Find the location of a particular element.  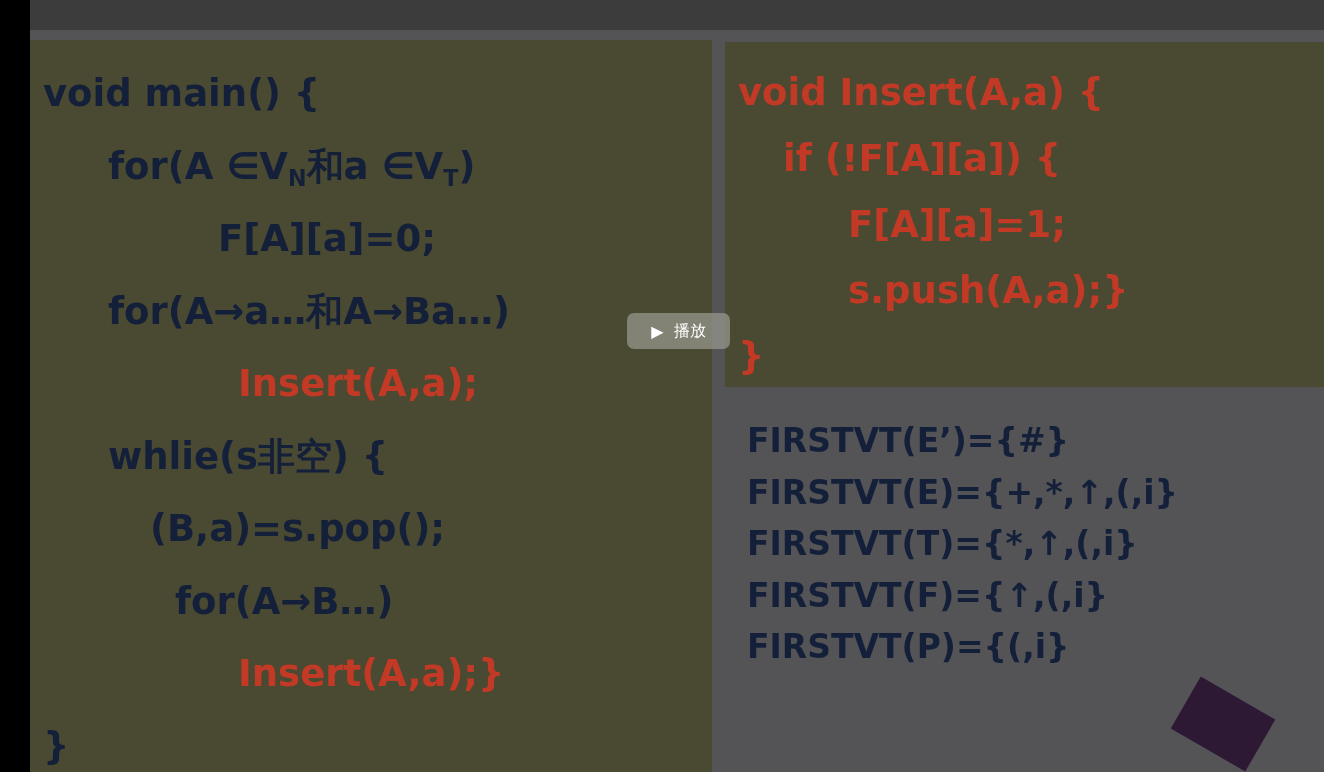

formula-line: FIRSTVT(F)={↑,(,i} is located at coordinates (928, 595).